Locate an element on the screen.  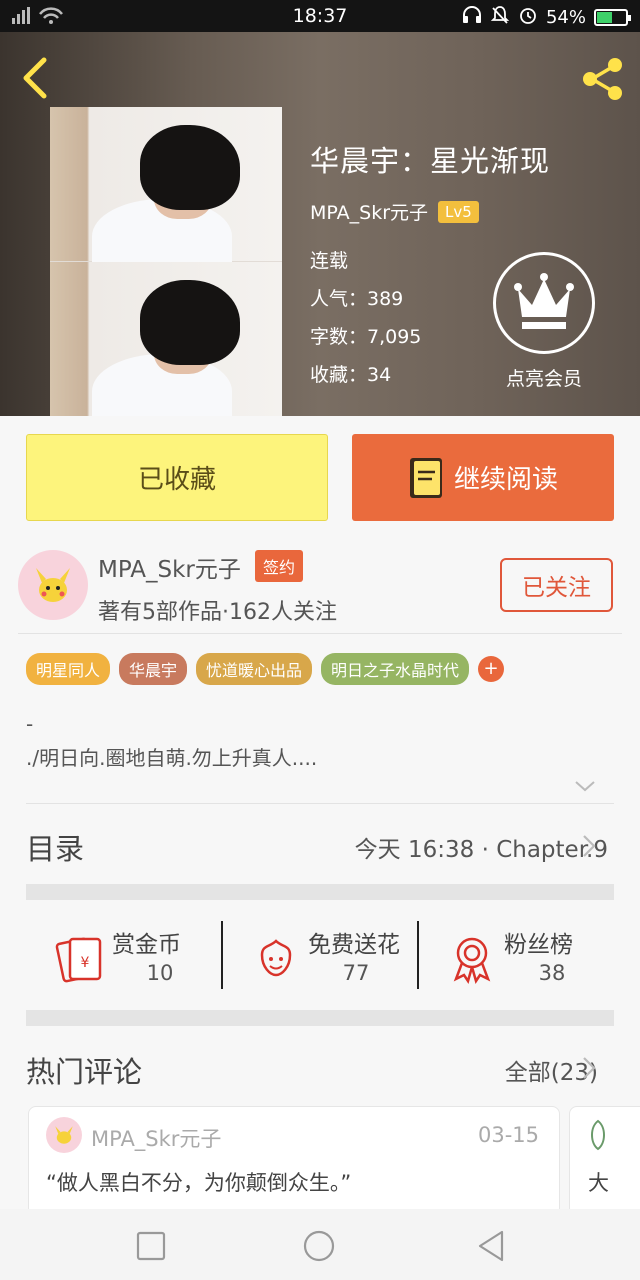
level-badge: Lv5 is located at coordinates (458, 211).